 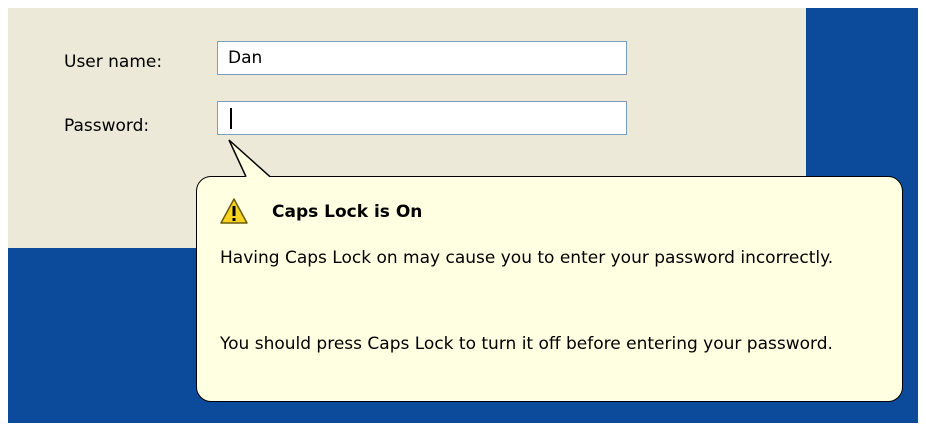 What do you see at coordinates (113, 62) in the screenshot?
I see `username-label: User name:` at bounding box center [113, 62].